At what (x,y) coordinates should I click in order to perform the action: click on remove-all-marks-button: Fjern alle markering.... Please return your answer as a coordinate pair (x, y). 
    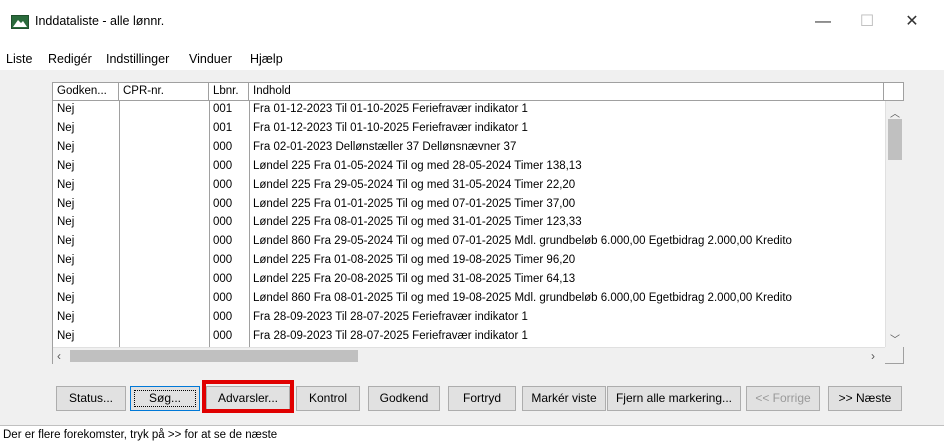
    Looking at the image, I should click on (674, 398).